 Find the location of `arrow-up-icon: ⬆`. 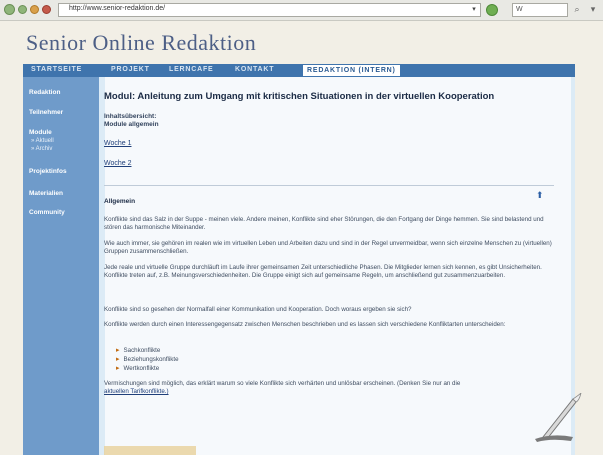

arrow-up-icon: ⬆ is located at coordinates (540, 195).